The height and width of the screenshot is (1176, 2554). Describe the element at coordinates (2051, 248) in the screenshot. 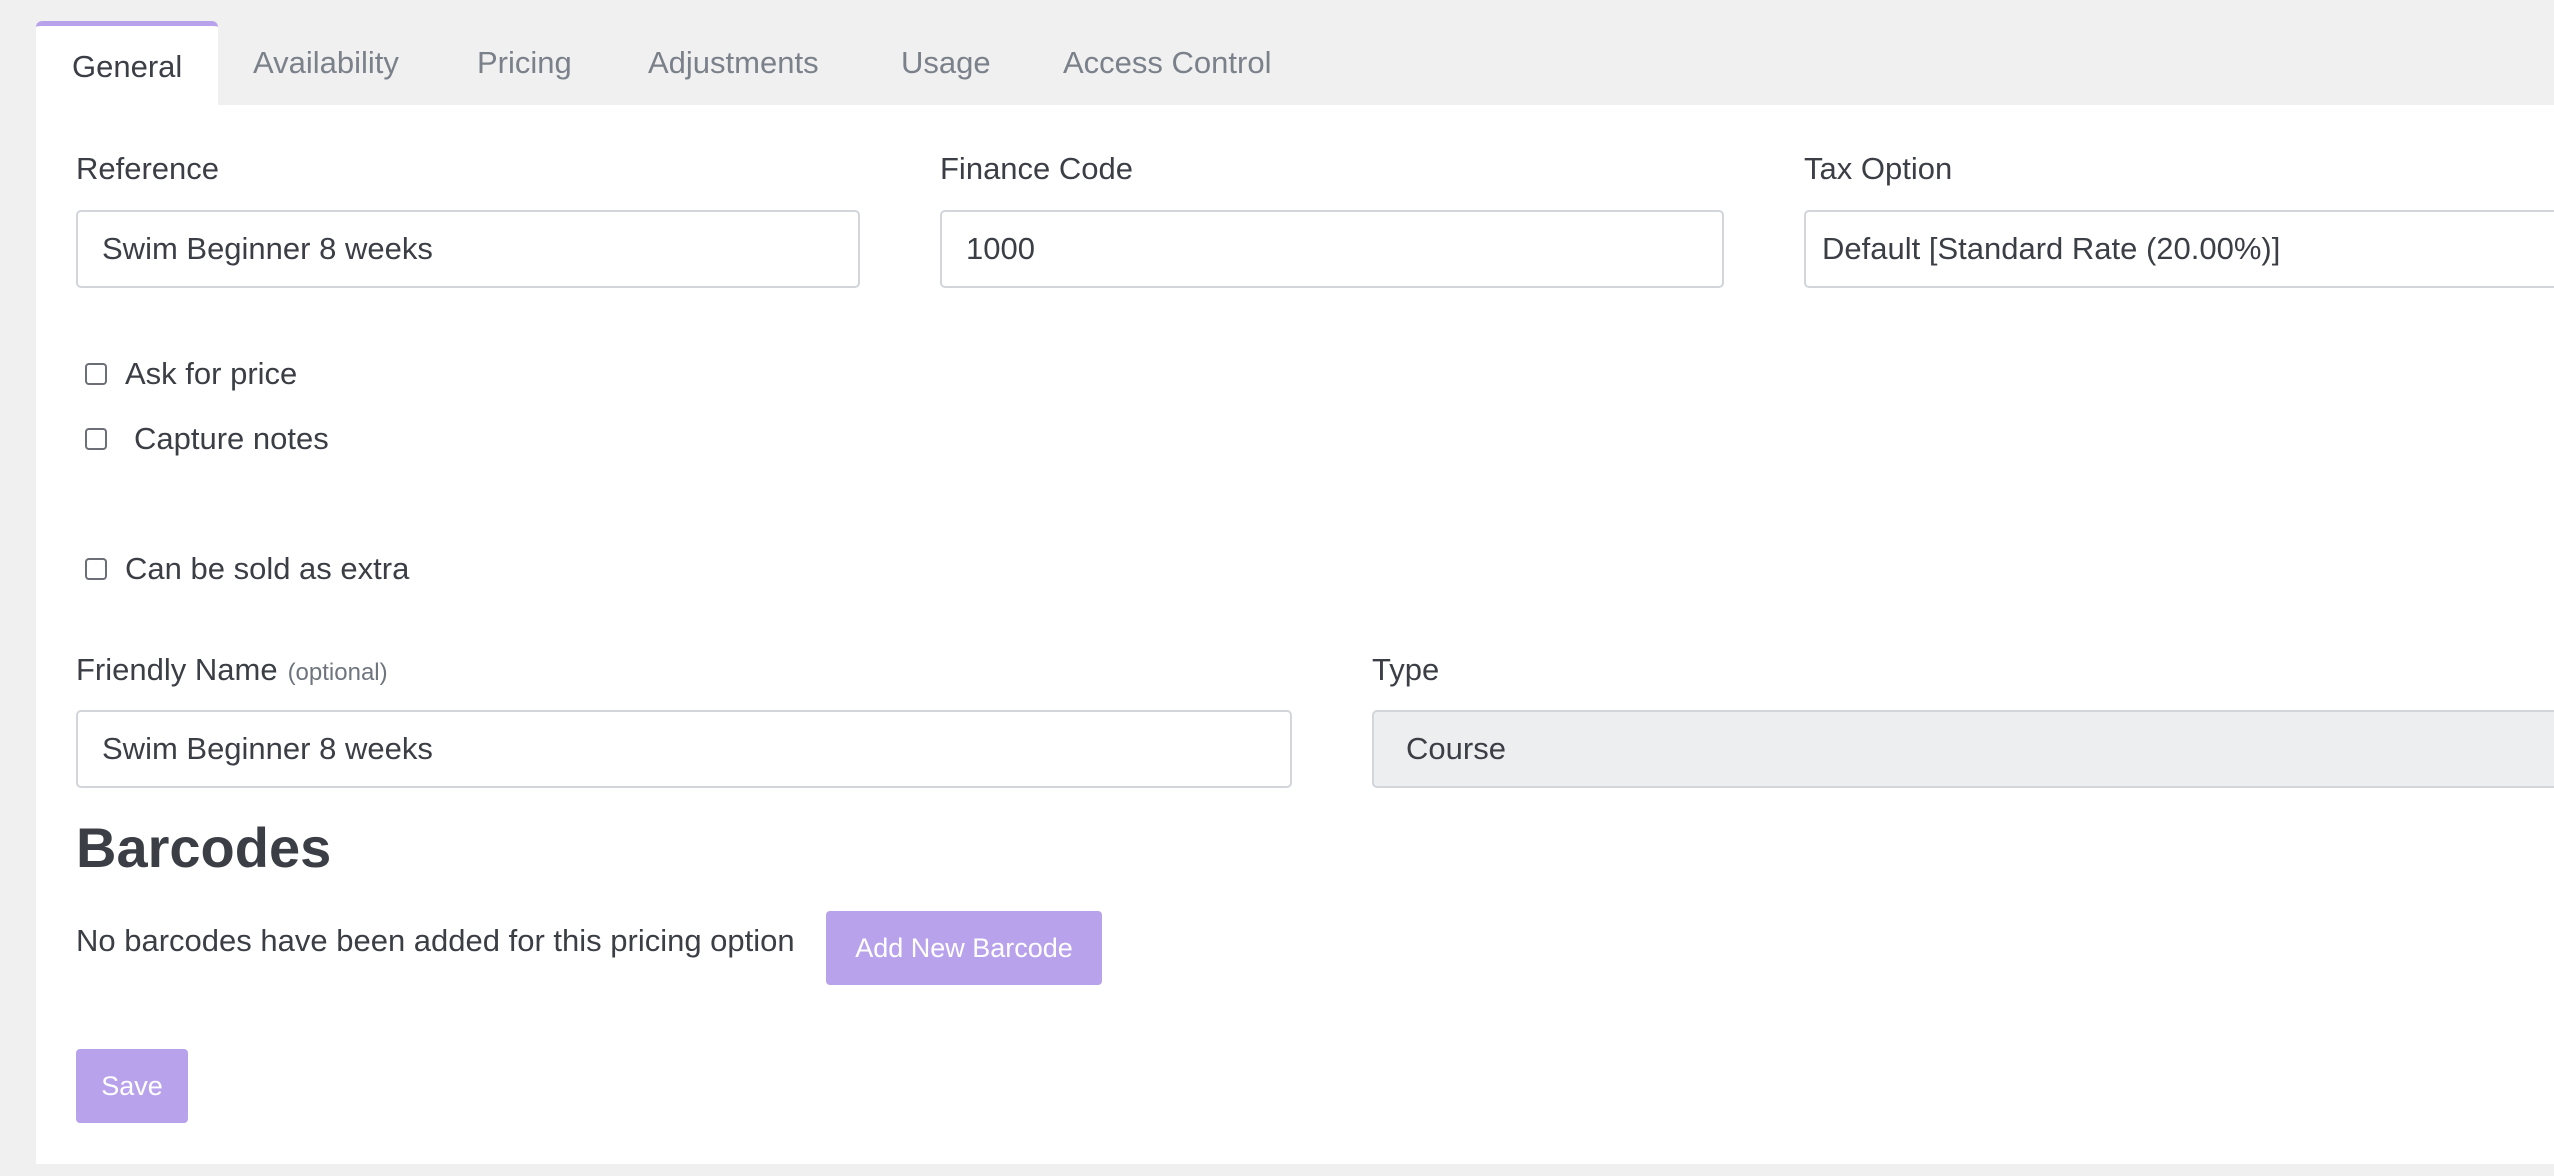

I see `tax-option-value: Default [Standard Rate (20.00%)]` at that location.